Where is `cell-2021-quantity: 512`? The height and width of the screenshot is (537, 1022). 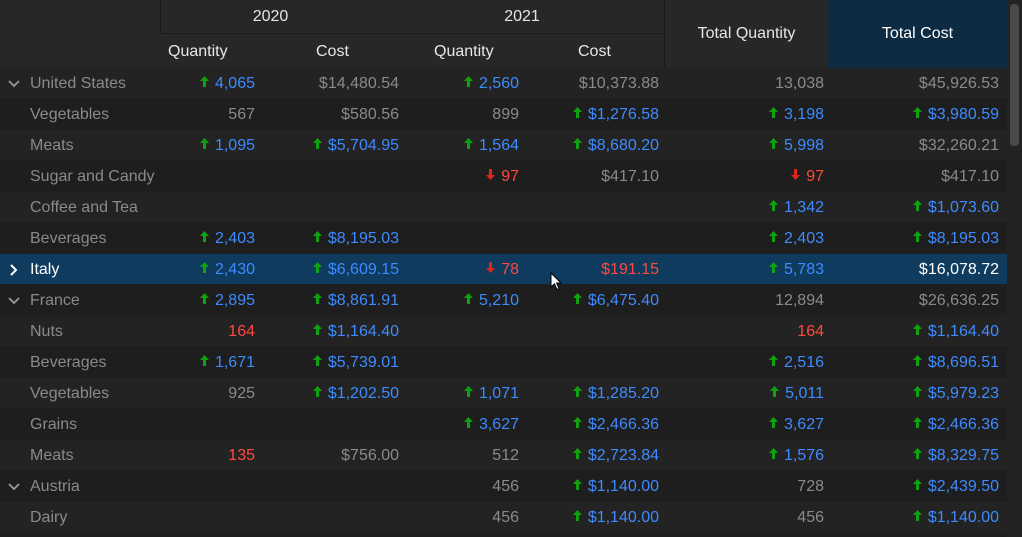
cell-2021-quantity: 512 is located at coordinates (505, 455).